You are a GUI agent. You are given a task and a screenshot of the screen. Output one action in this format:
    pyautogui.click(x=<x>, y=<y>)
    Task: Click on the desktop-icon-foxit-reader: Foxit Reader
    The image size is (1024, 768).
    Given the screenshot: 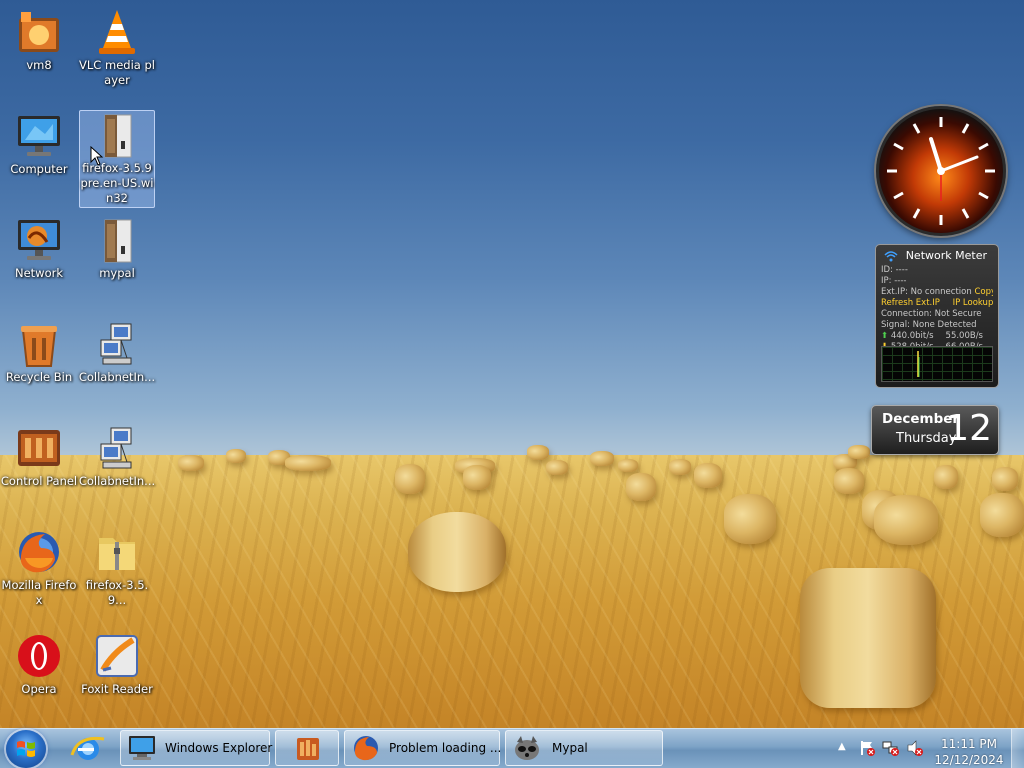 What is the action you would take?
    pyautogui.click(x=117, y=664)
    